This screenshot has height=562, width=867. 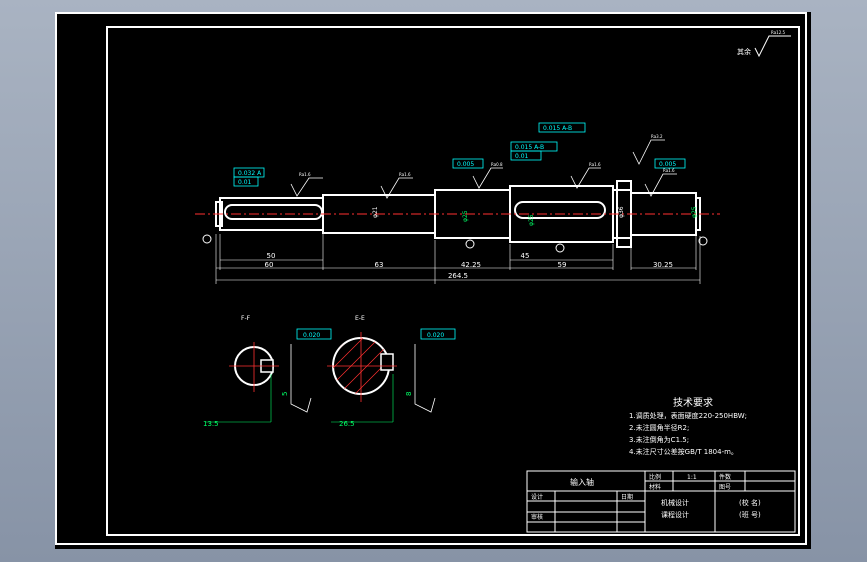 I want to click on surface-finish-value: Ra12.5, so click(x=778, y=32).